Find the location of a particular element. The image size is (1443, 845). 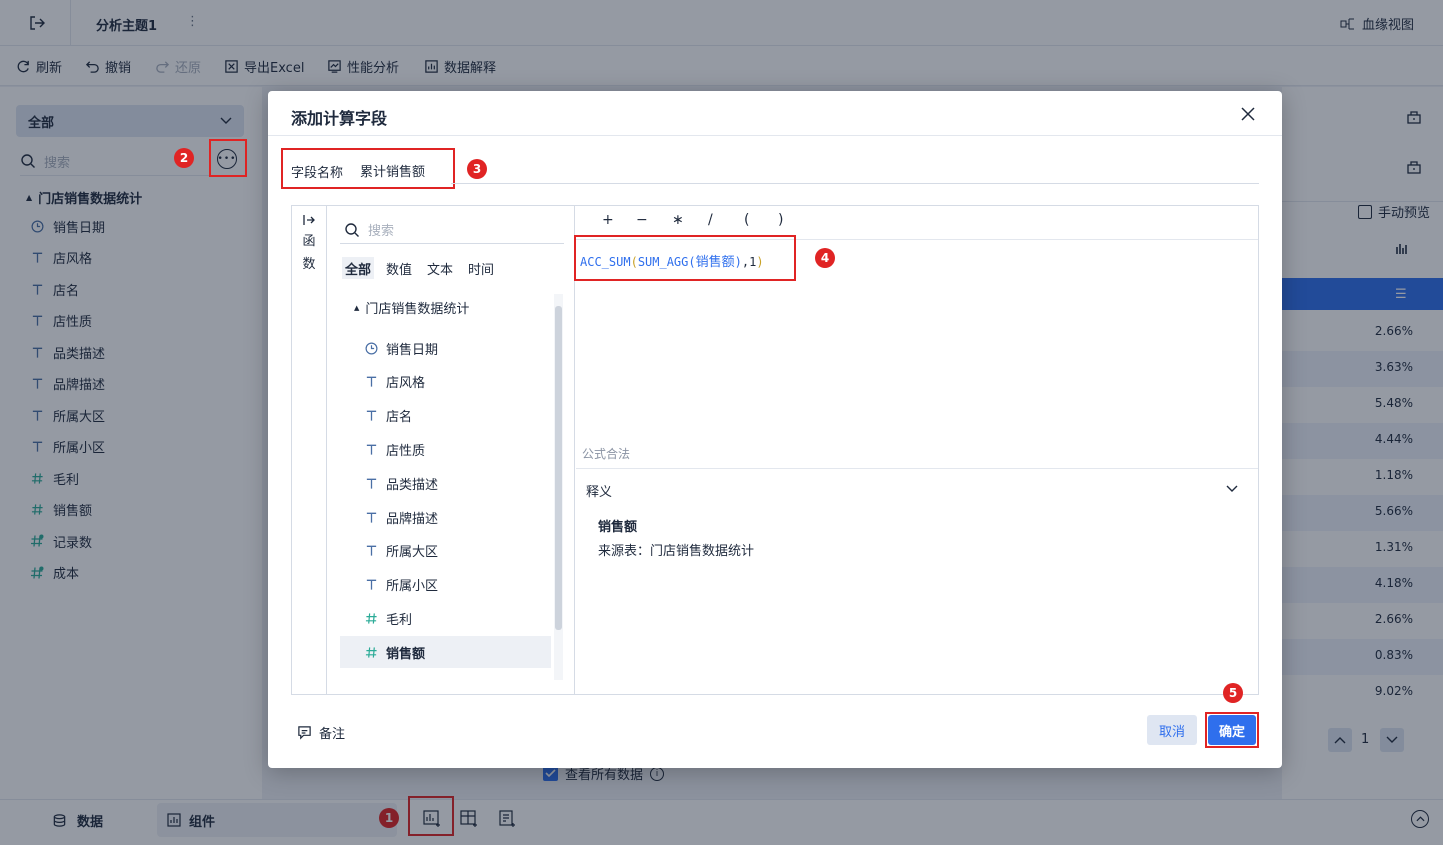

note-button: 备注 is located at coordinates (321, 732).